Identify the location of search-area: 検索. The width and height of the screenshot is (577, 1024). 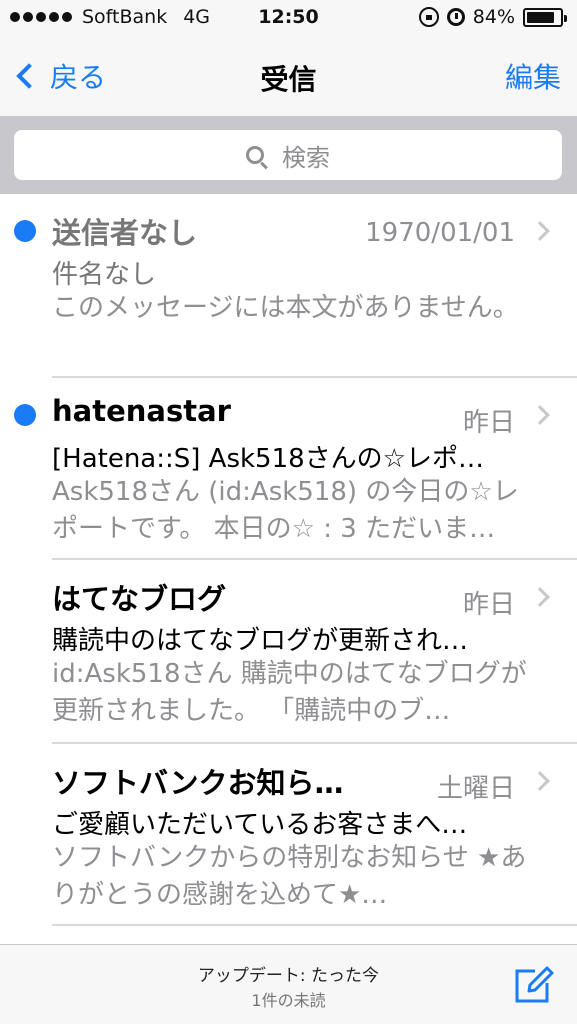
(288, 155).